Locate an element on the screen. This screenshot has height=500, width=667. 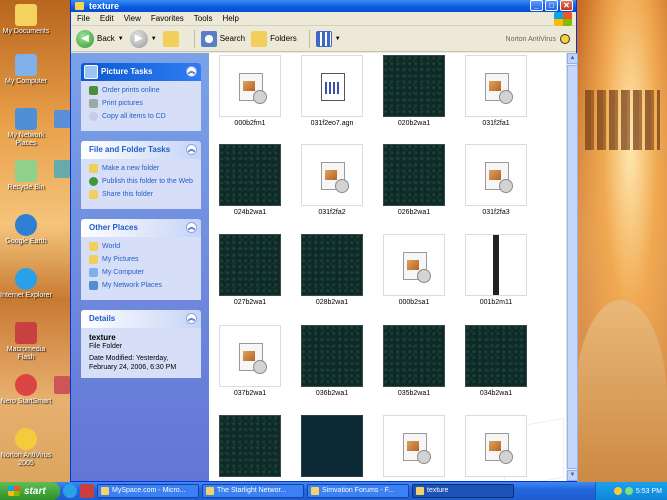
file-thumbnail: 031f2fa2 is located at coordinates (332, 180).